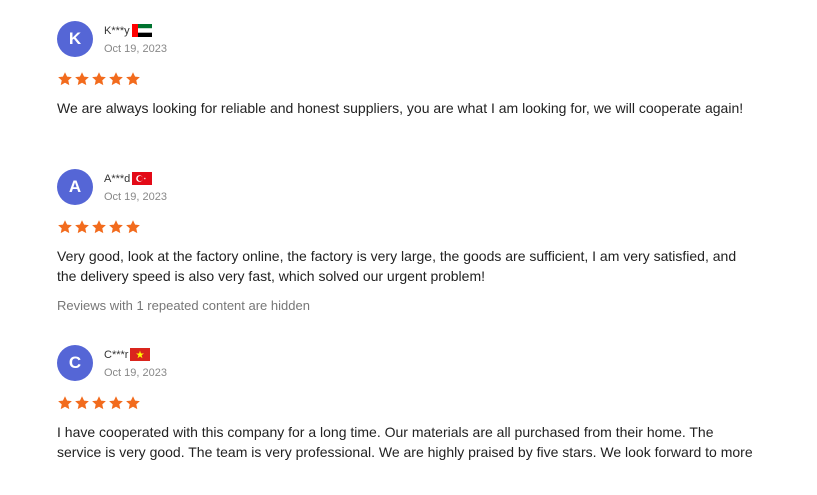  I want to click on review-header: A A***d Oct 19, 2023, so click(407, 187).